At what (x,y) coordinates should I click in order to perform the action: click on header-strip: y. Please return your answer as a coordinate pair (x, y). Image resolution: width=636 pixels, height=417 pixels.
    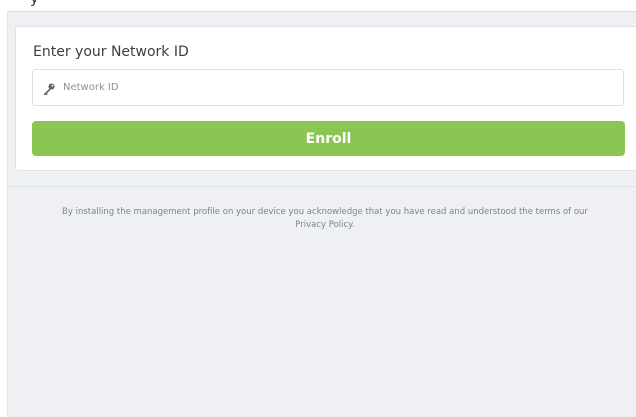
    Looking at the image, I should click on (318, 5).